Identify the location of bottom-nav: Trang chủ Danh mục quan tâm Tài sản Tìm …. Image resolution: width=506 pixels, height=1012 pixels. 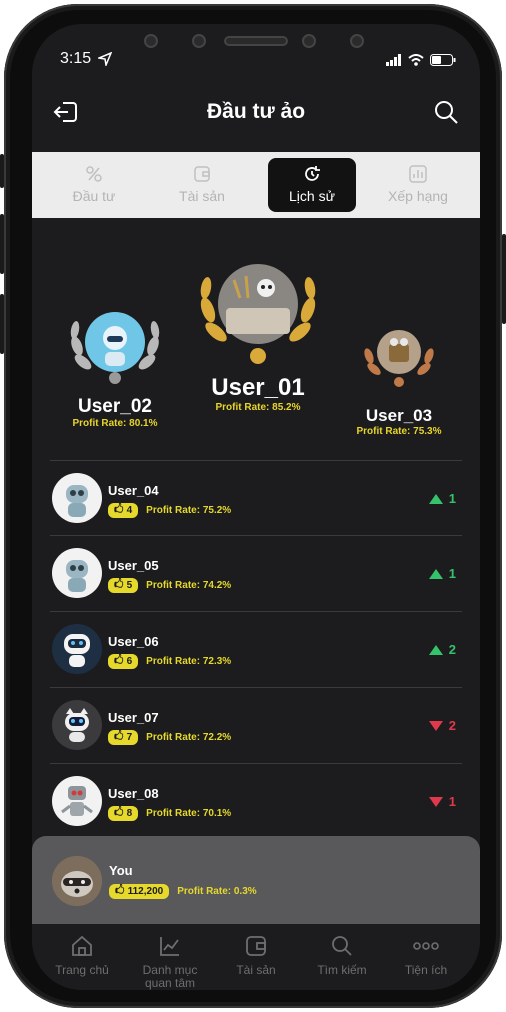
(256, 957).